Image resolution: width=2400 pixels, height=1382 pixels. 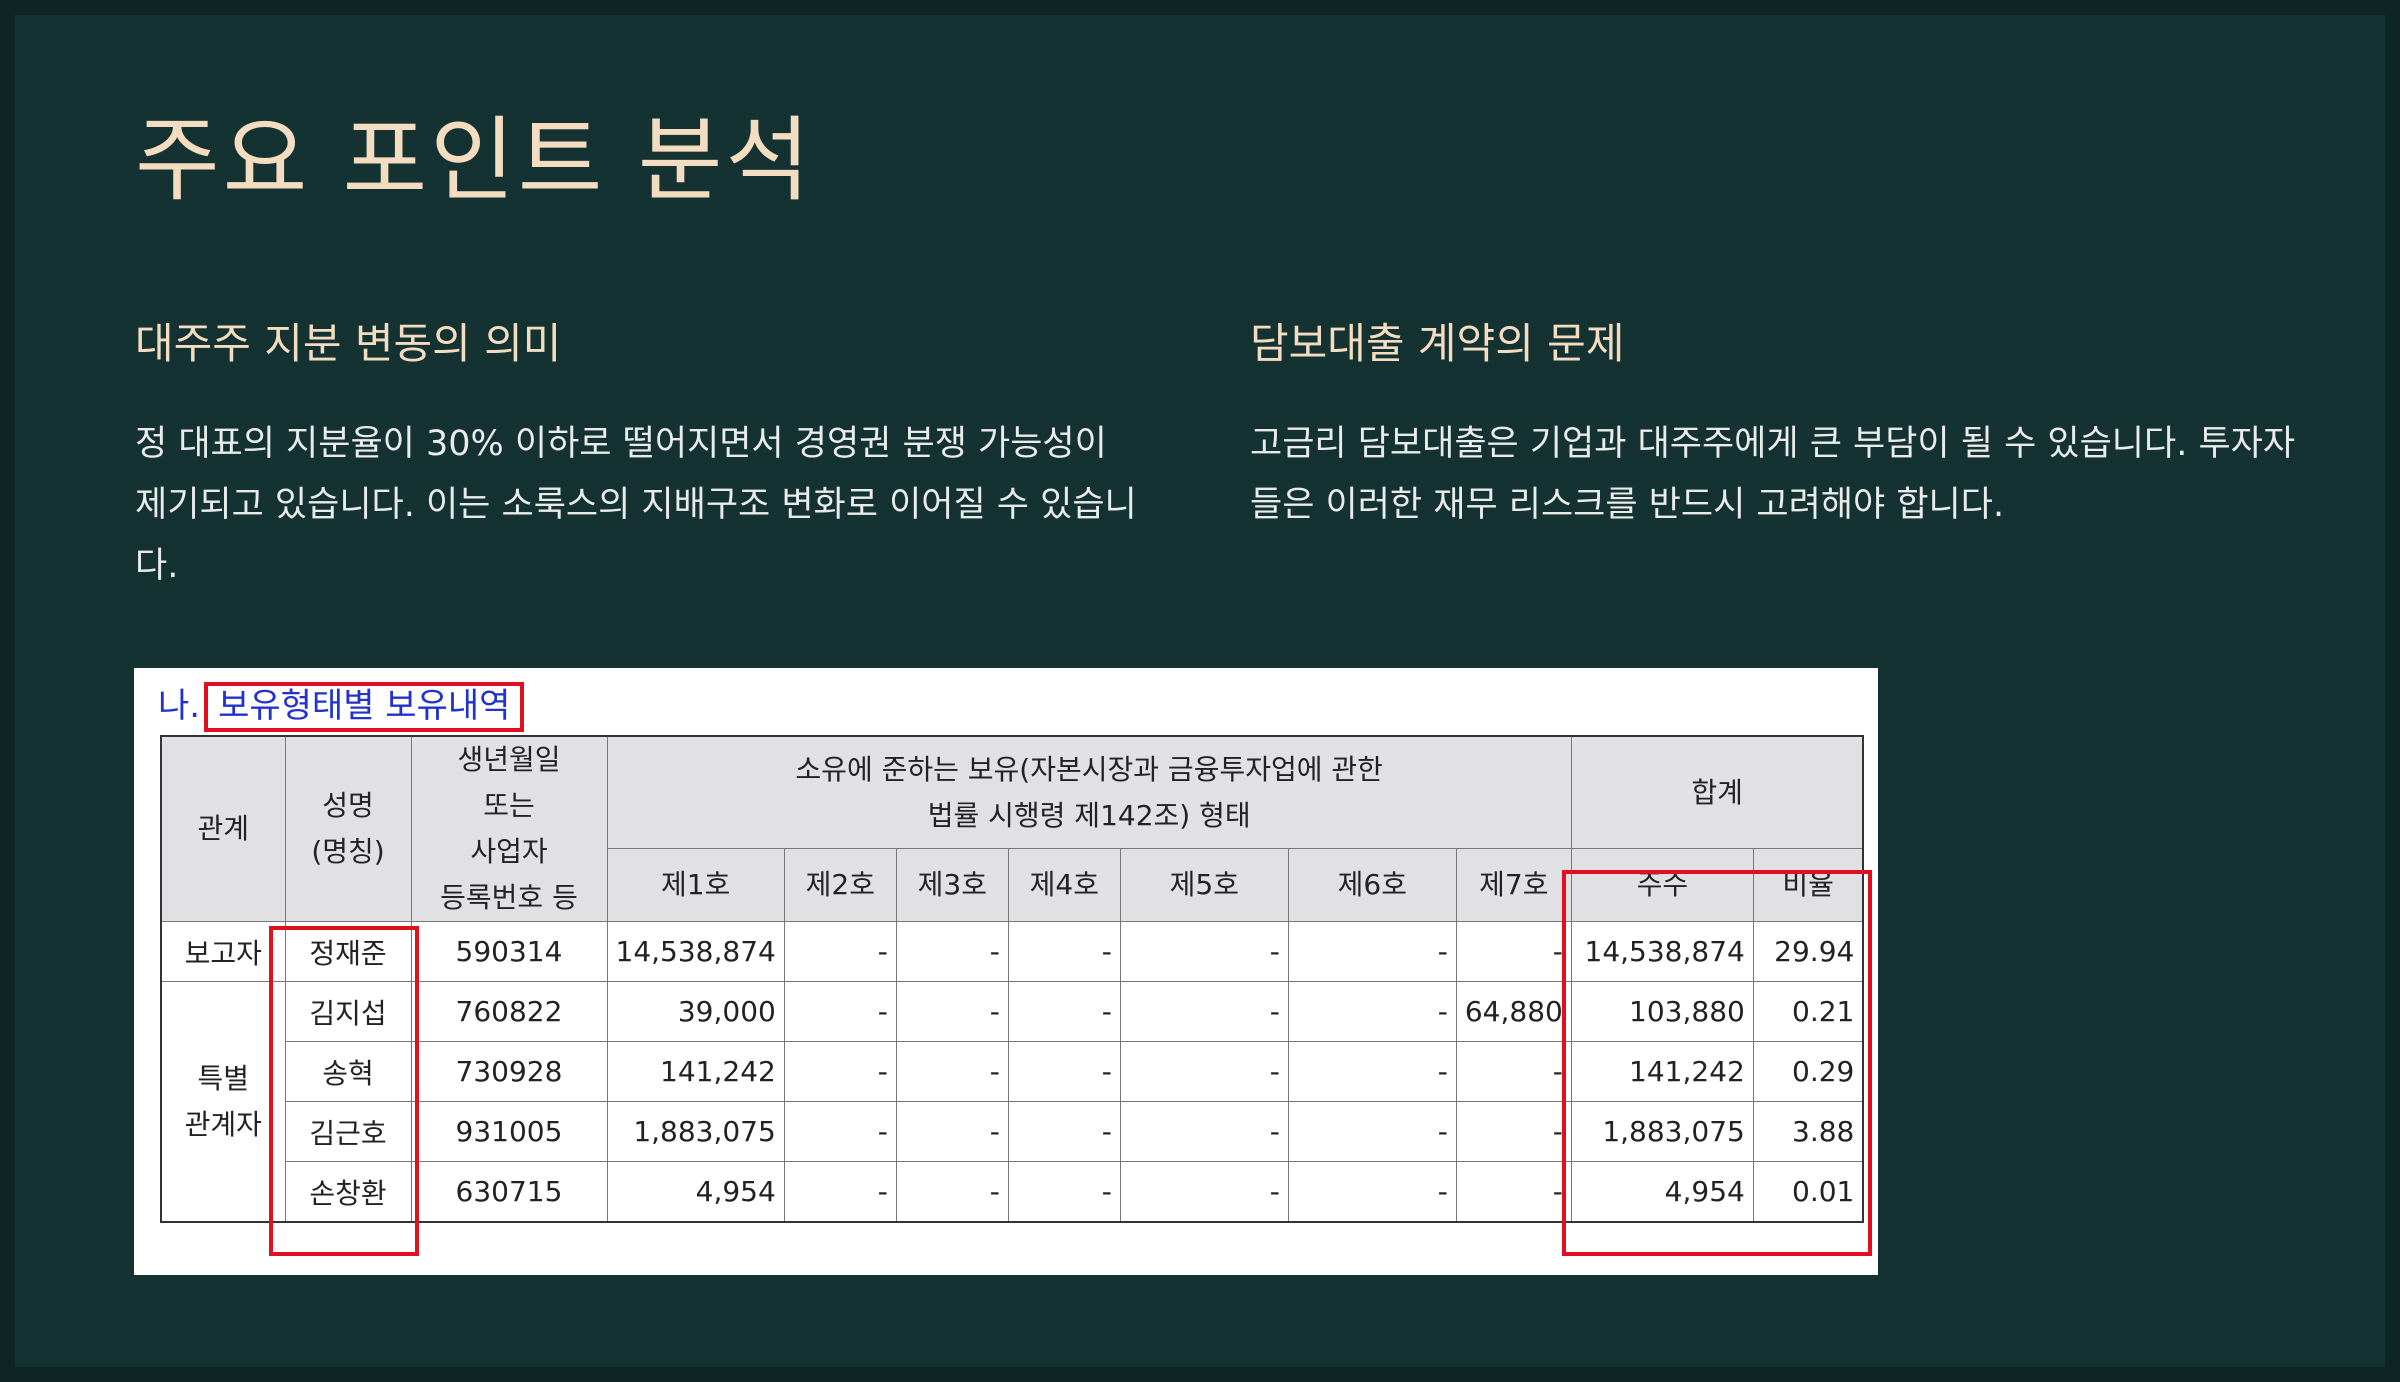 I want to click on header-form-3: 제3호, so click(x=952, y=885).